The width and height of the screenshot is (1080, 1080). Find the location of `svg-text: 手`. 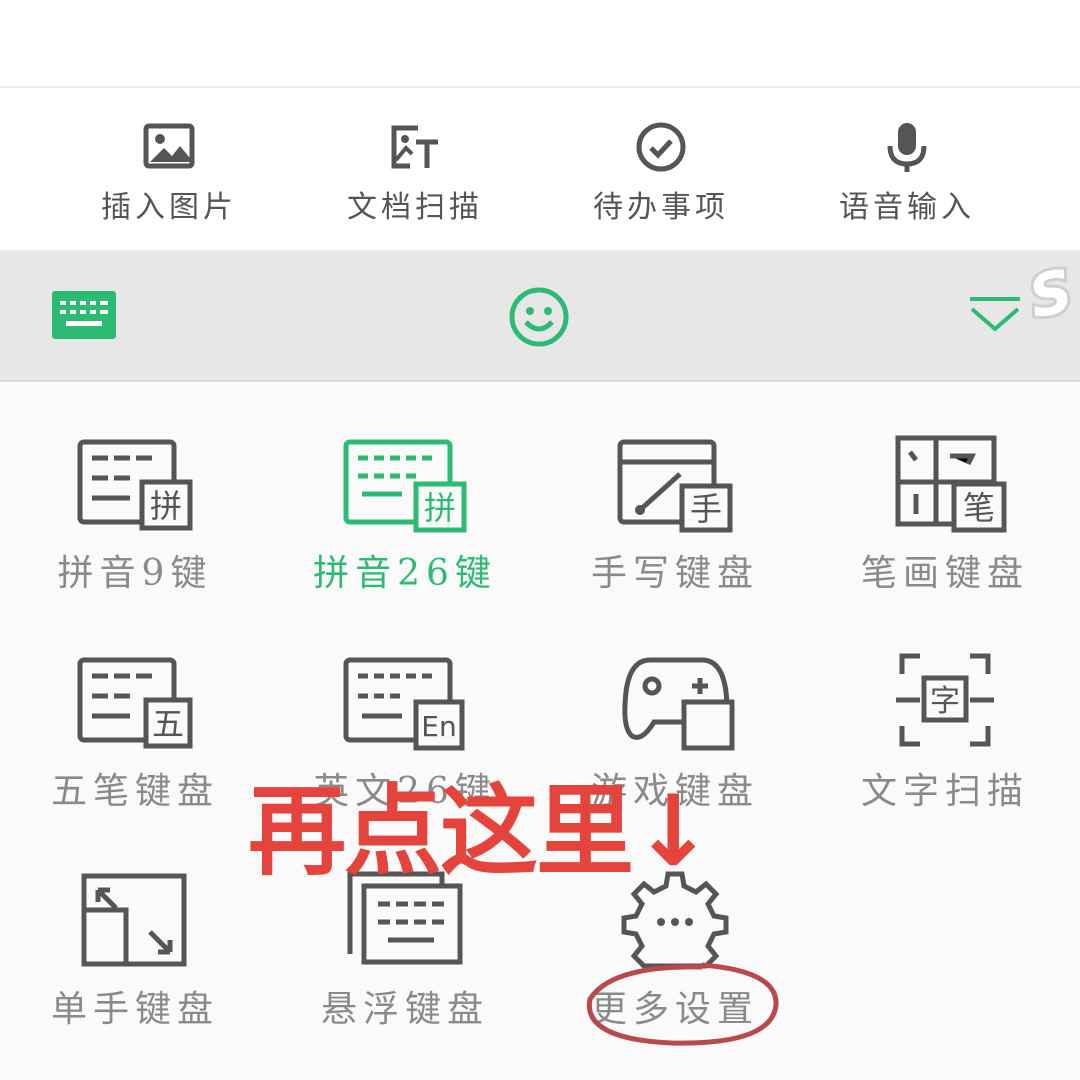

svg-text: 手 is located at coordinates (706, 509).